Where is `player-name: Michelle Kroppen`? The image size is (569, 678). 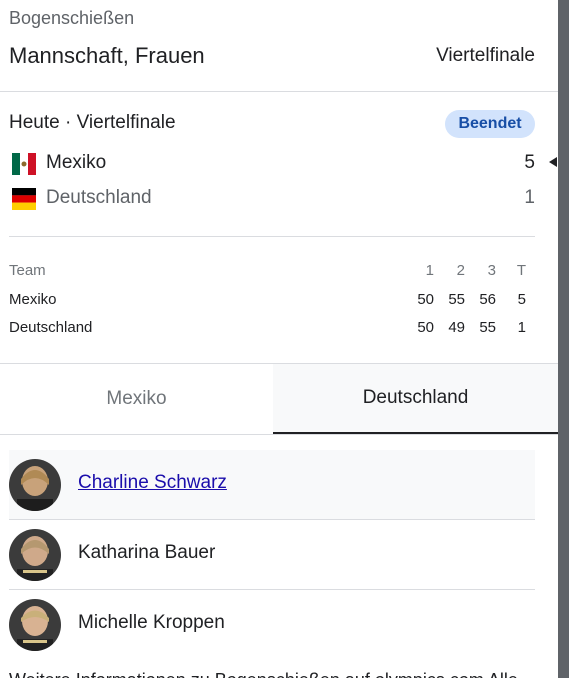 player-name: Michelle Kroppen is located at coordinates (151, 622).